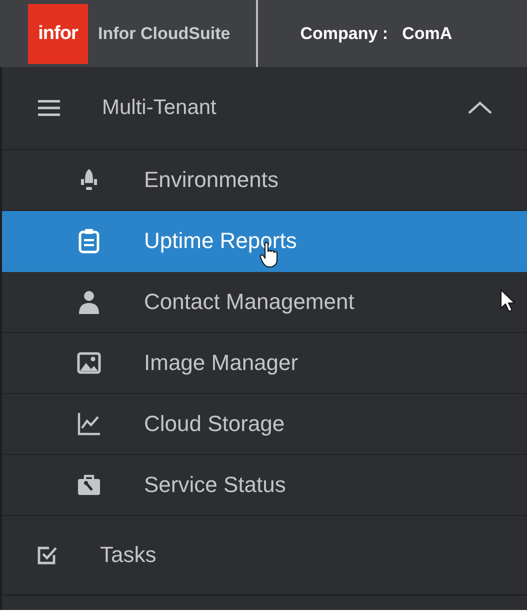 This screenshot has height=616, width=527. I want to click on person-icon, so click(89, 302).